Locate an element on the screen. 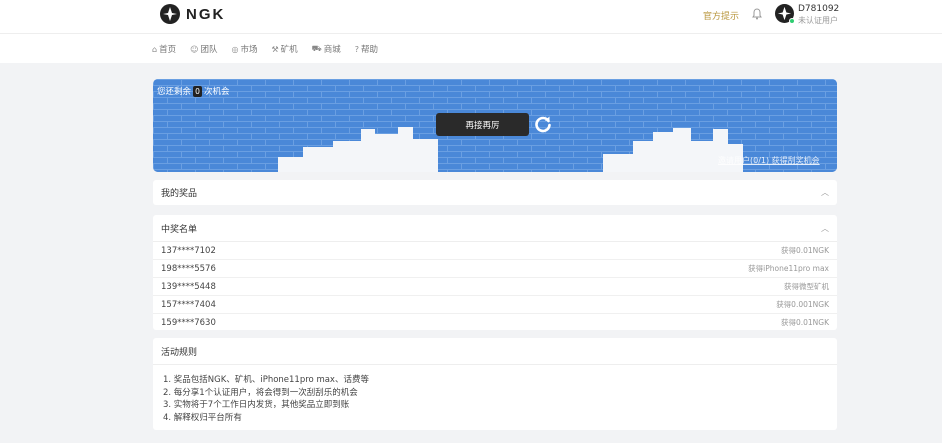 This screenshot has height=443, width=942. table-row: 139****5448 获得微型矿机 is located at coordinates (495, 287).